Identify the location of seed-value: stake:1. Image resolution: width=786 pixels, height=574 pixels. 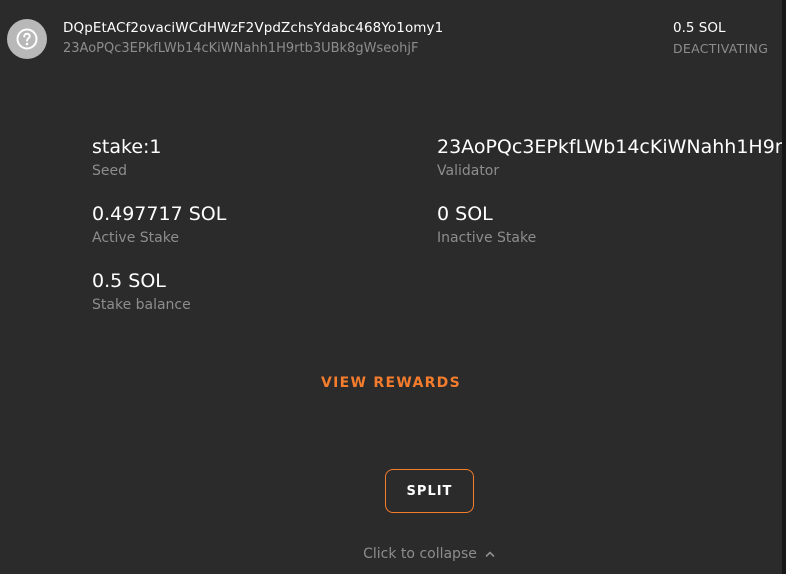
(127, 147).